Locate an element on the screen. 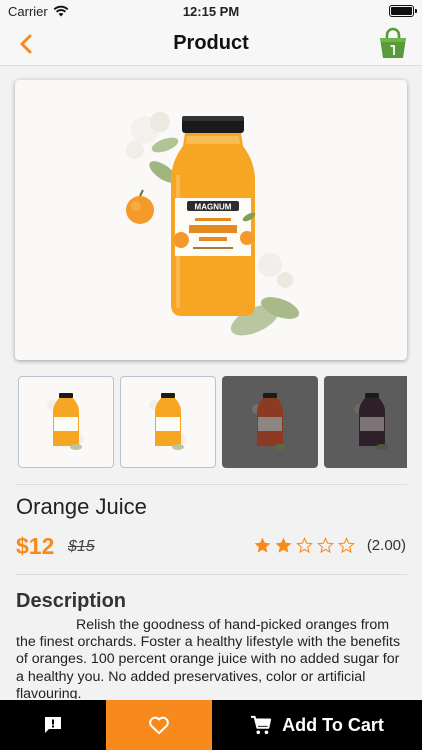  bottle-brand-label: MAGNUM is located at coordinates (213, 207).